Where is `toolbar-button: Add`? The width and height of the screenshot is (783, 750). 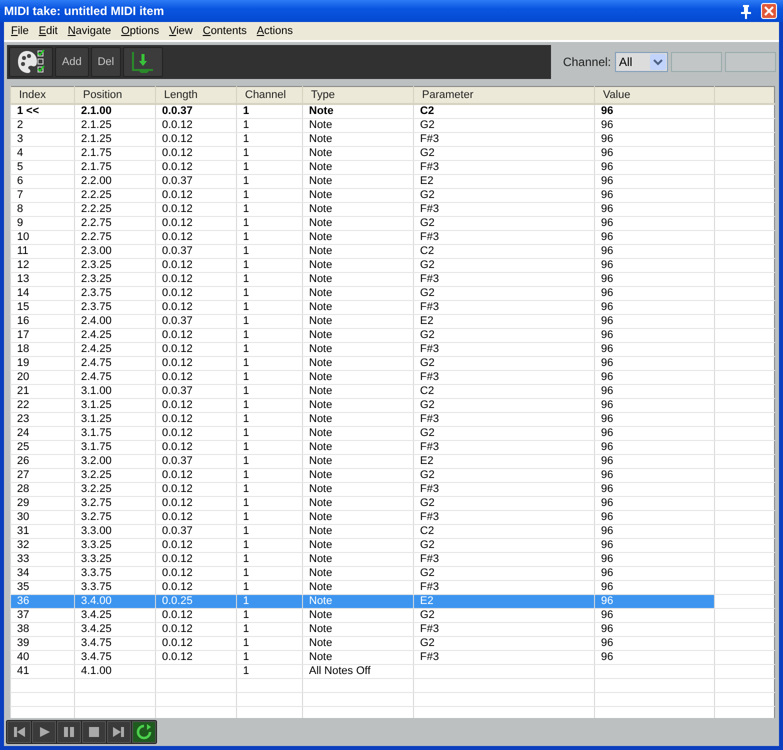 toolbar-button: Add is located at coordinates (72, 62).